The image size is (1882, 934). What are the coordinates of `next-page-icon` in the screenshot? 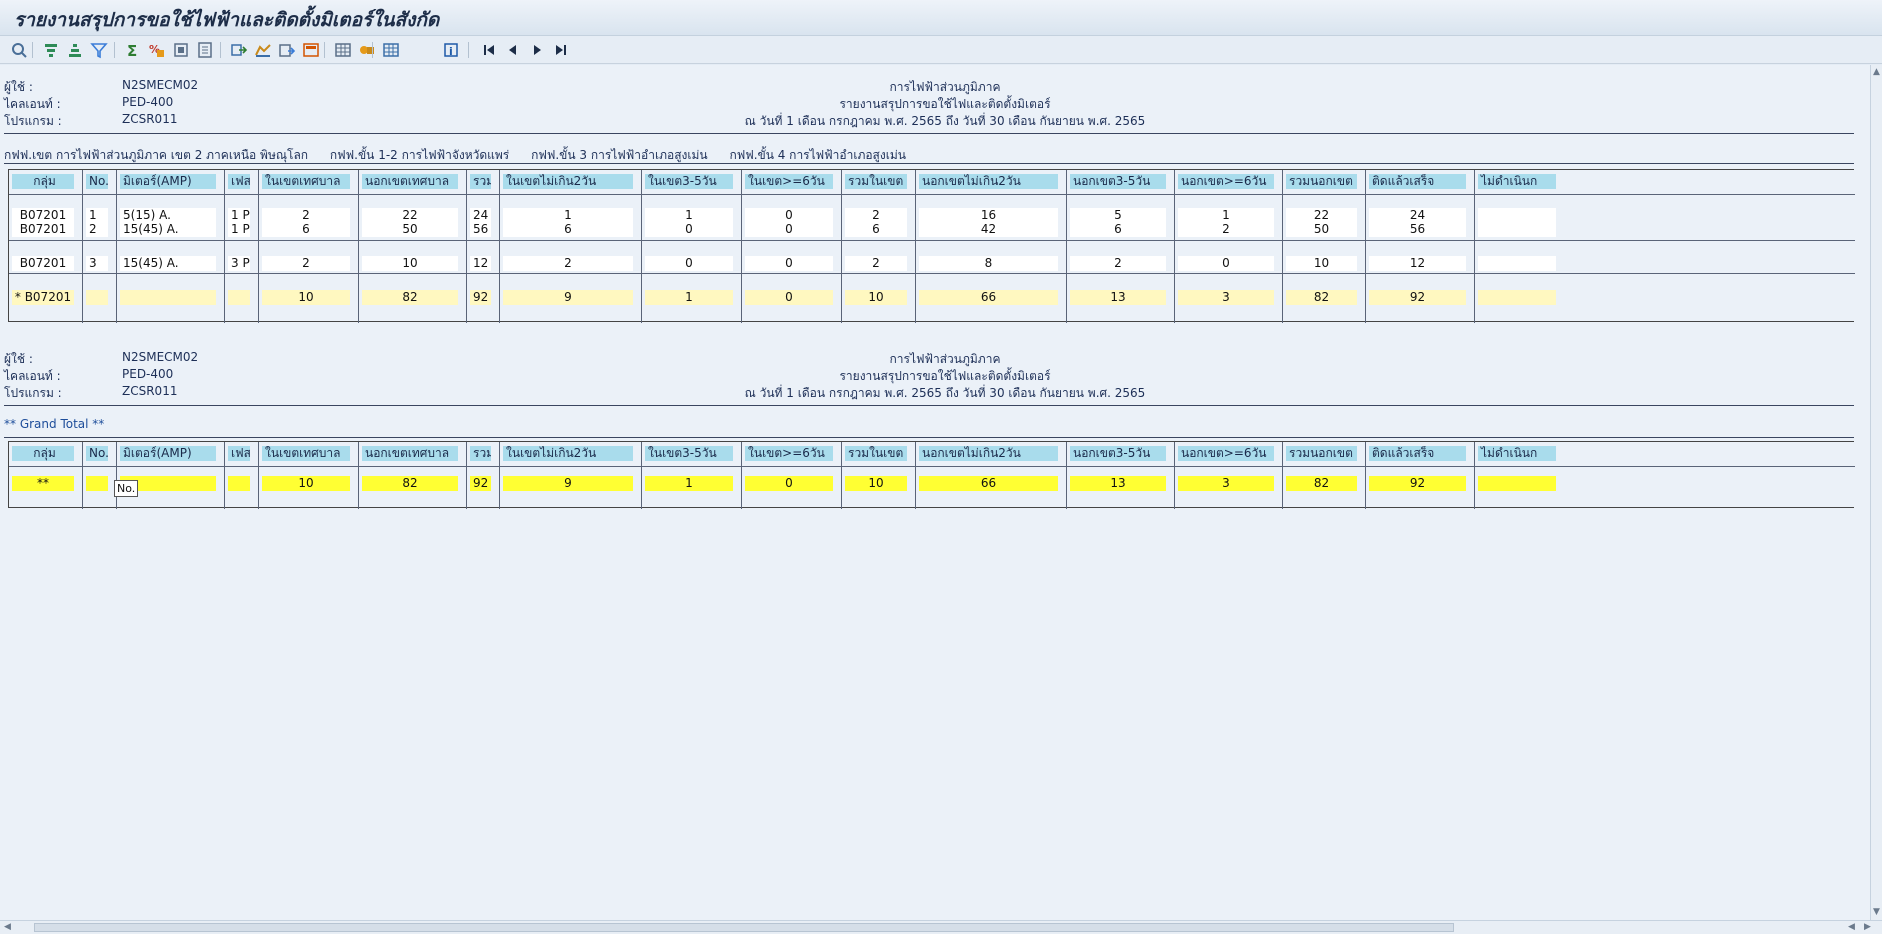 It's located at (537, 50).